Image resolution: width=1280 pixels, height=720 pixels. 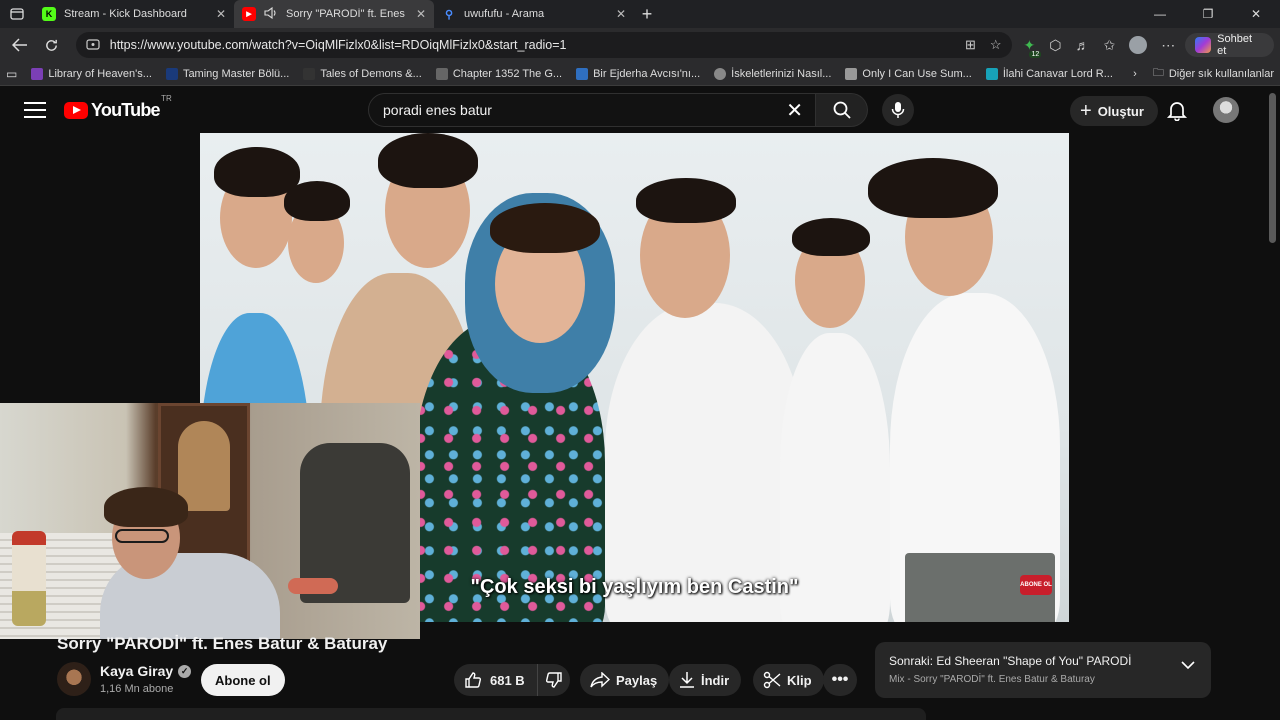 What do you see at coordinates (93, 45) in the screenshot?
I see `site-info-icon` at bounding box center [93, 45].